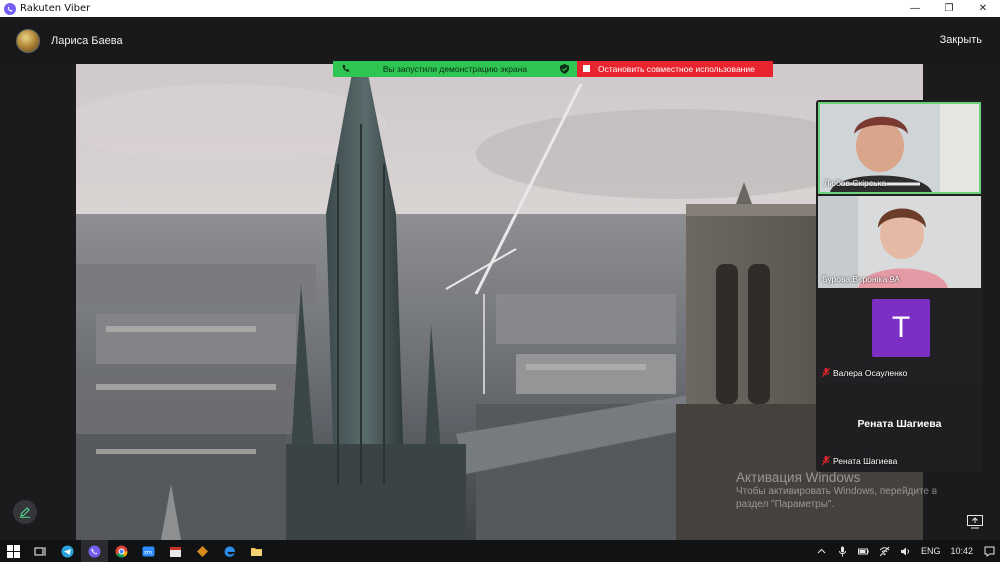 The height and width of the screenshot is (562, 1000). I want to click on participant-name-row: Рената Шагиева, so click(859, 461).